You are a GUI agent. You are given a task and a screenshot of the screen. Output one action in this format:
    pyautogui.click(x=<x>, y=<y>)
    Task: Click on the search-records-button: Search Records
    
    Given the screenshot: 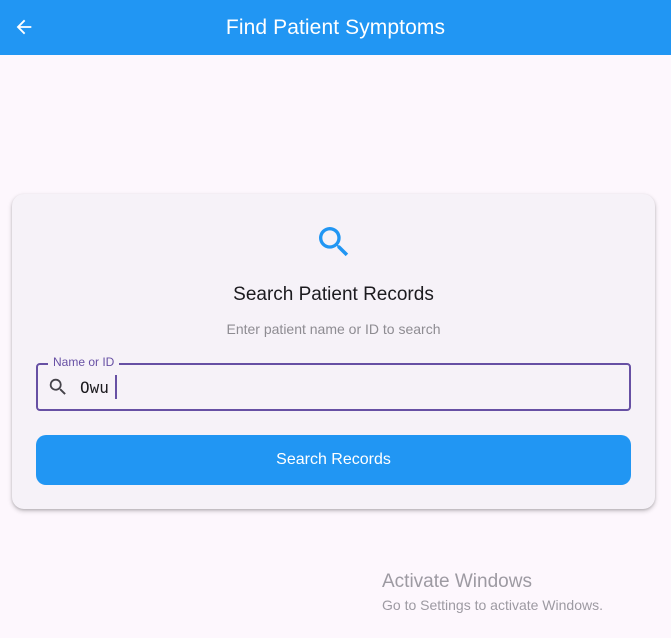 What is the action you would take?
    pyautogui.click(x=333, y=460)
    